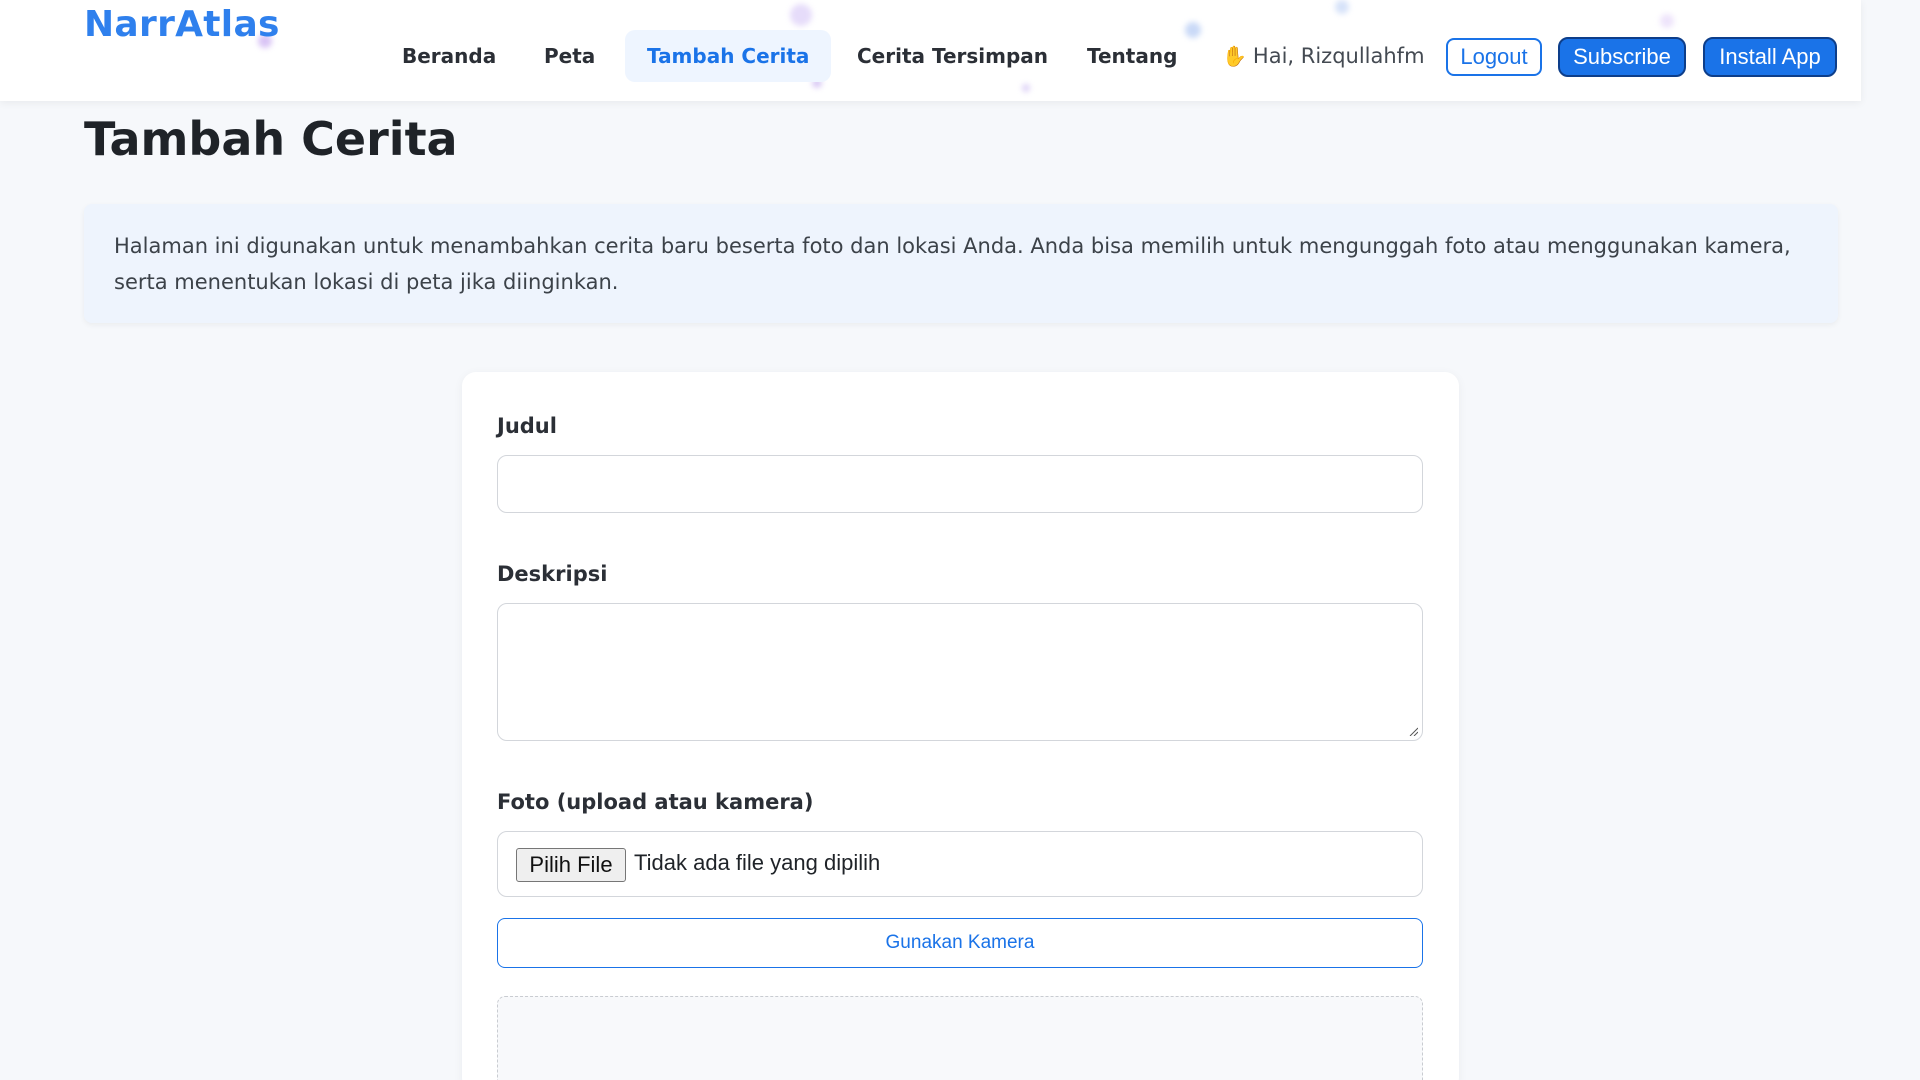  Describe the element at coordinates (527, 426) in the screenshot. I see `title-label: Judul` at that location.